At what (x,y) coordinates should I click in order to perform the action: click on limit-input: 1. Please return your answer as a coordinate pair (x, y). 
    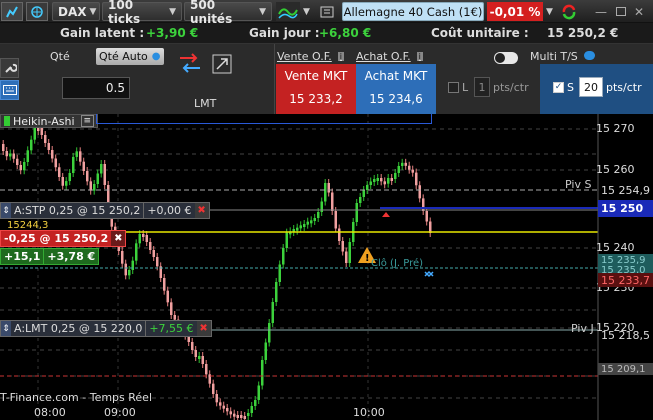
    Looking at the image, I should click on (482, 87).